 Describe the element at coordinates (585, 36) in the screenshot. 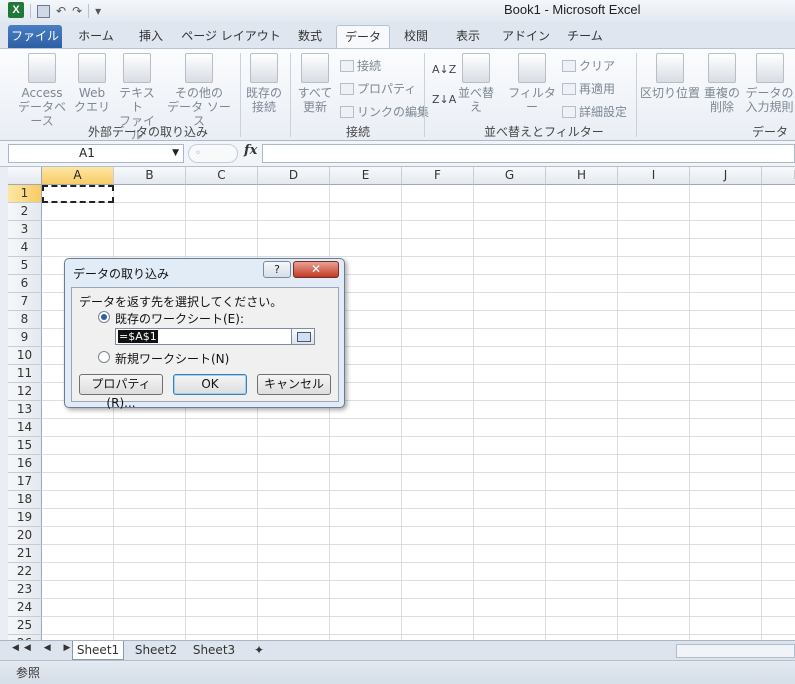

I see `tab-team: チーム` at that location.